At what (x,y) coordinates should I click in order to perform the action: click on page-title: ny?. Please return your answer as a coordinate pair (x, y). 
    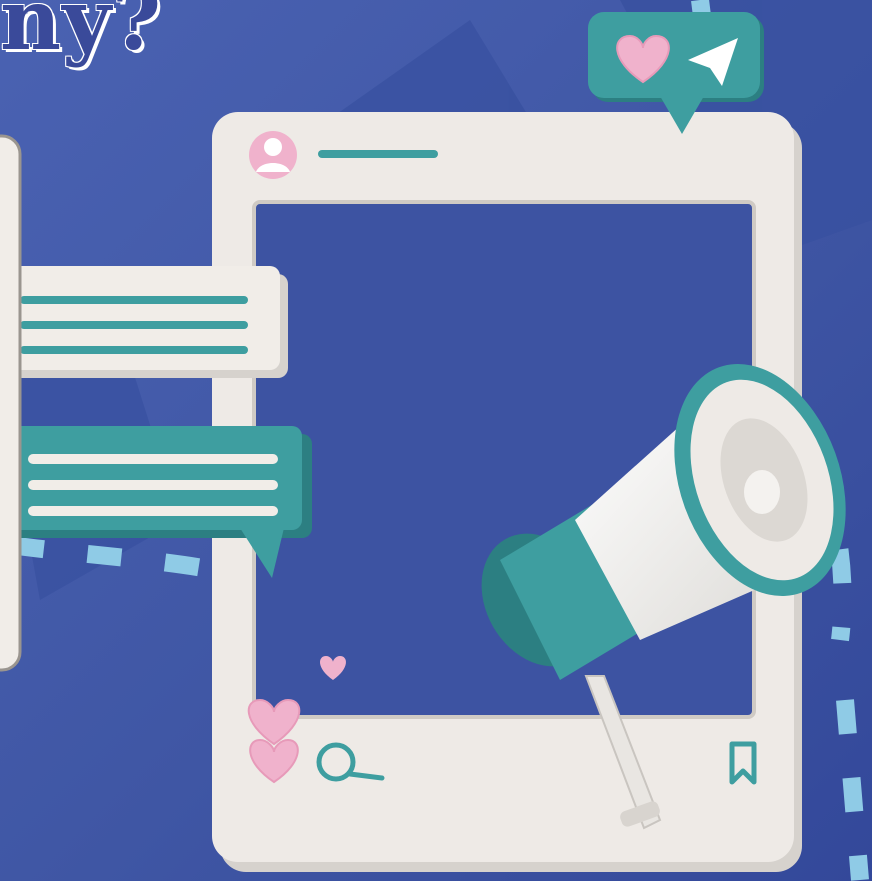
    Looking at the image, I should click on (81, 34).